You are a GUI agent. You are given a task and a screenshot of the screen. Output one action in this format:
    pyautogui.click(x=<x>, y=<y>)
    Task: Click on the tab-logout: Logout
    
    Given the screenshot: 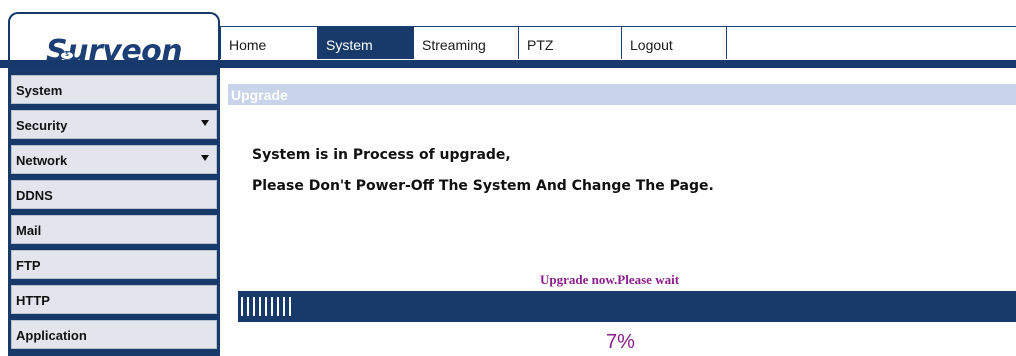 What is the action you would take?
    pyautogui.click(x=674, y=43)
    